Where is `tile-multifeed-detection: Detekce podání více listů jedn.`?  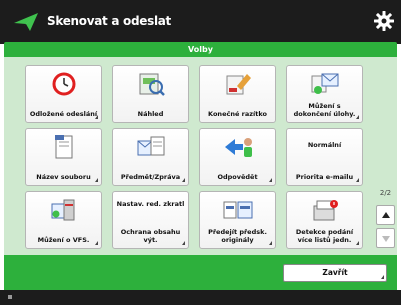 tile-multifeed-detection: Detekce podání více listů jedn. is located at coordinates (324, 220).